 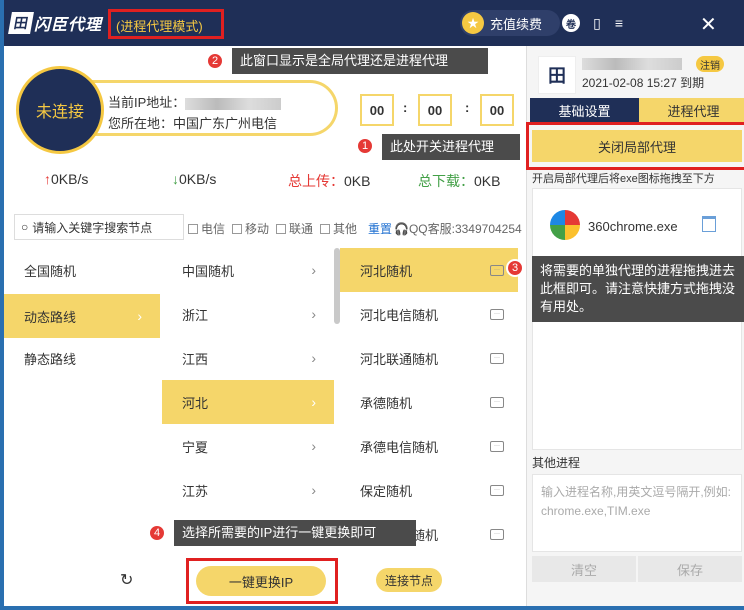 I want to click on node-item: 河北电信随机 ···, so click(x=429, y=314).